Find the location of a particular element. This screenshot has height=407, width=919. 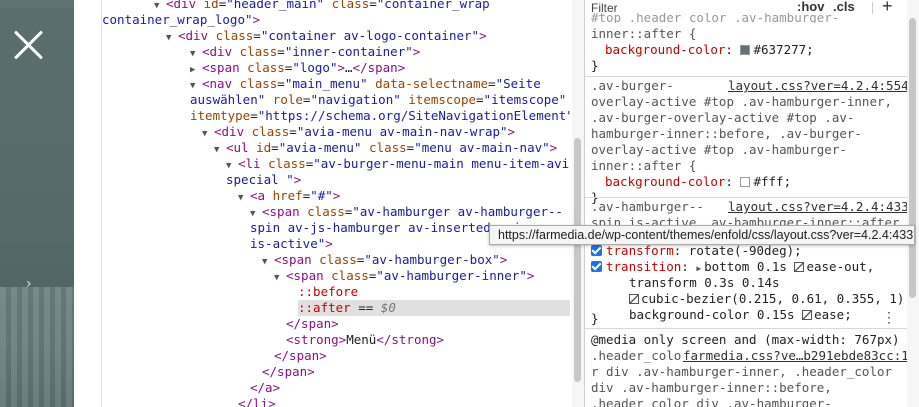

styles-scrollbar-thumb is located at coordinates (912, 158).